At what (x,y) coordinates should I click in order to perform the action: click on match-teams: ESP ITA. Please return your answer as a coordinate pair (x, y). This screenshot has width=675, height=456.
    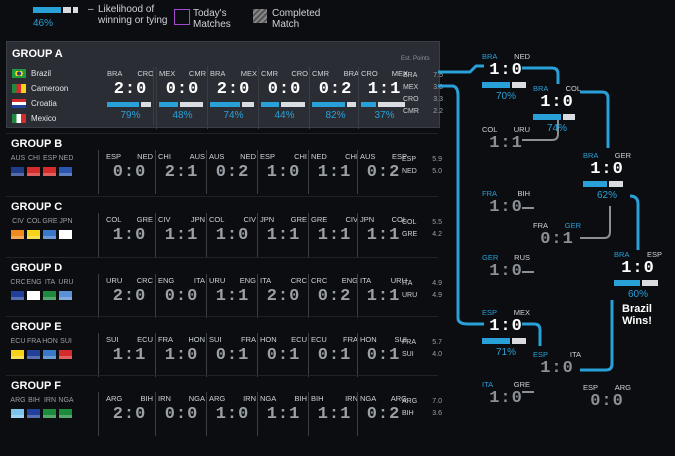
    Looking at the image, I should click on (557, 354).